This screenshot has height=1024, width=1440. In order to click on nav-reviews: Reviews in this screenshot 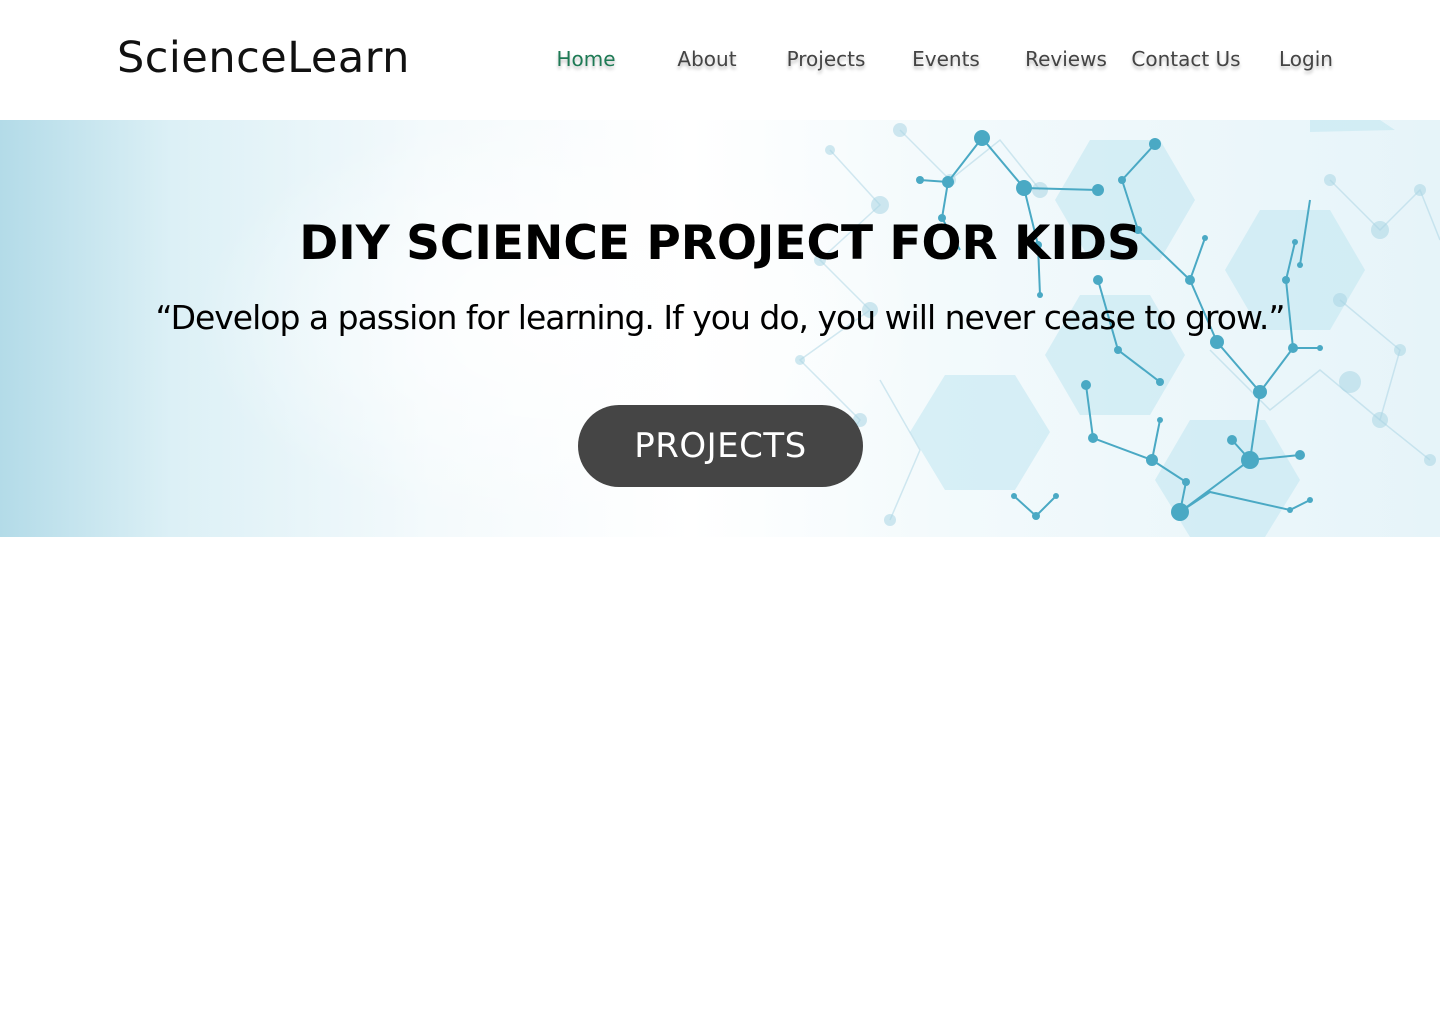, I will do `click(1066, 59)`.